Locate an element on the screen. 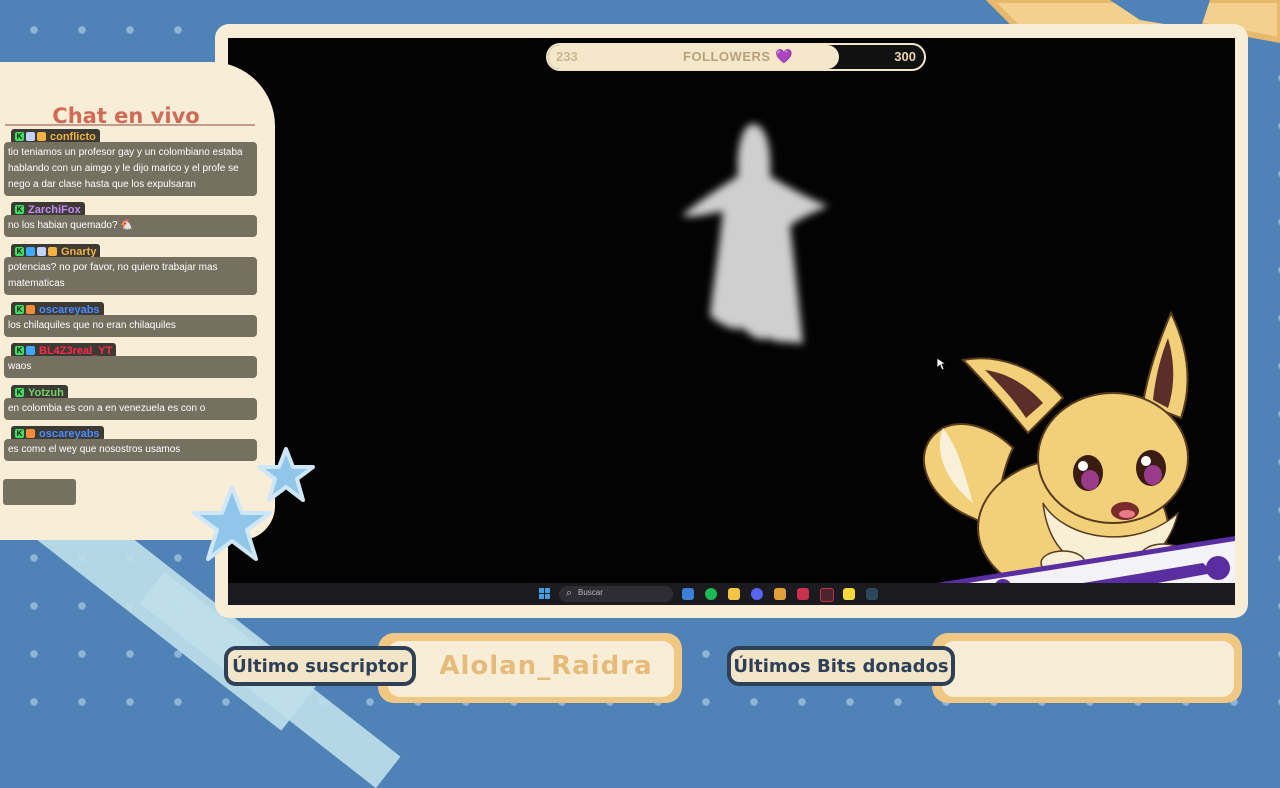  windows-taskbar: ⌕ Buscar is located at coordinates (731, 594).